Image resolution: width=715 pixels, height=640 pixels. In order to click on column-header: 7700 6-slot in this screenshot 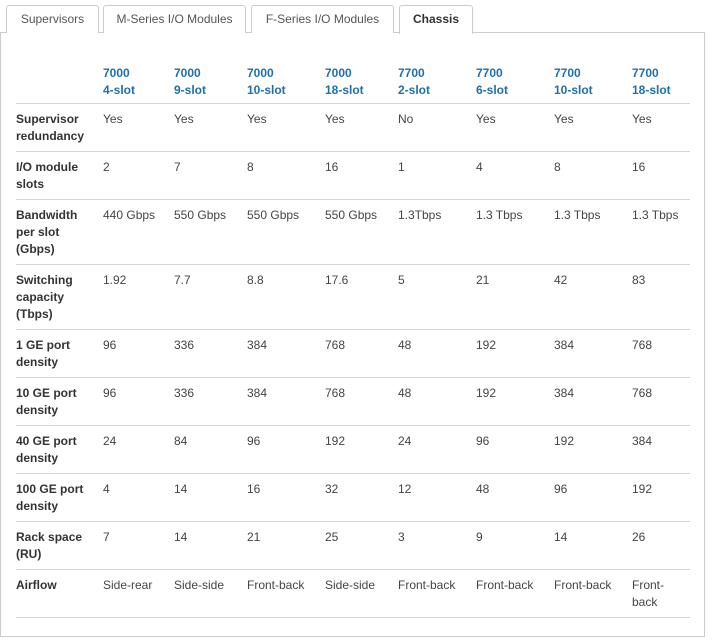, I will do `click(515, 83)`.